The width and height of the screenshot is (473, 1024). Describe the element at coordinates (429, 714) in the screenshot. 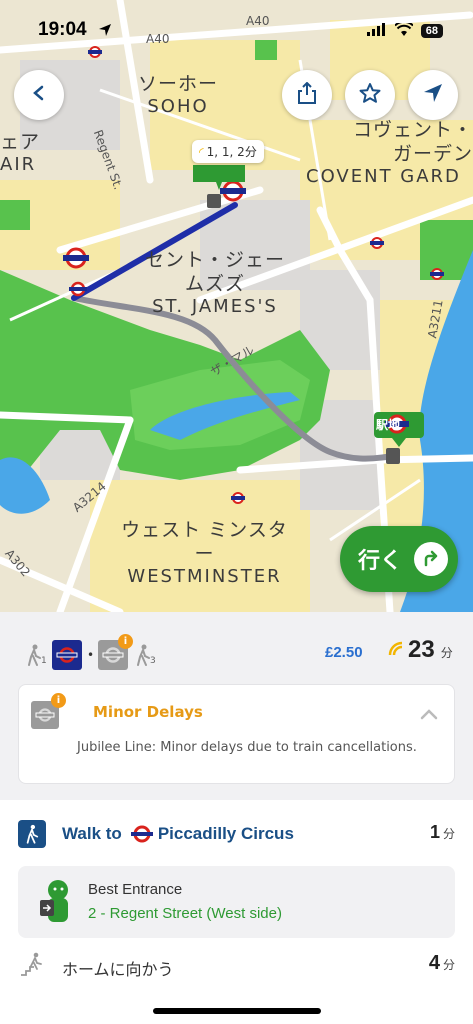

I see `chevron-up-icon` at that location.